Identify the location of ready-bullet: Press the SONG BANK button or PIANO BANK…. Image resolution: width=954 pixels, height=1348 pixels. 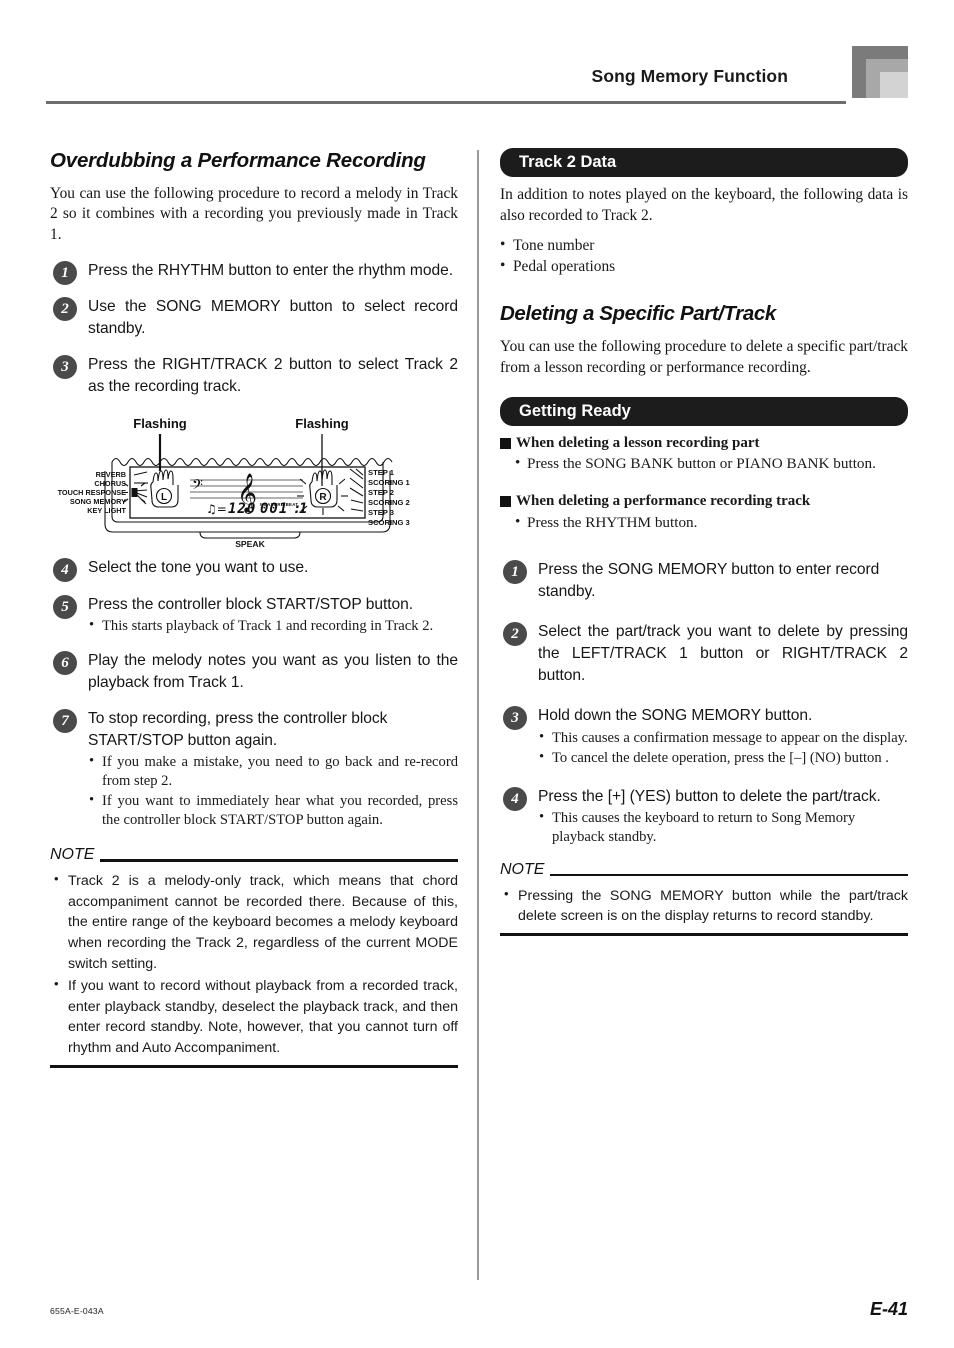
(704, 463).